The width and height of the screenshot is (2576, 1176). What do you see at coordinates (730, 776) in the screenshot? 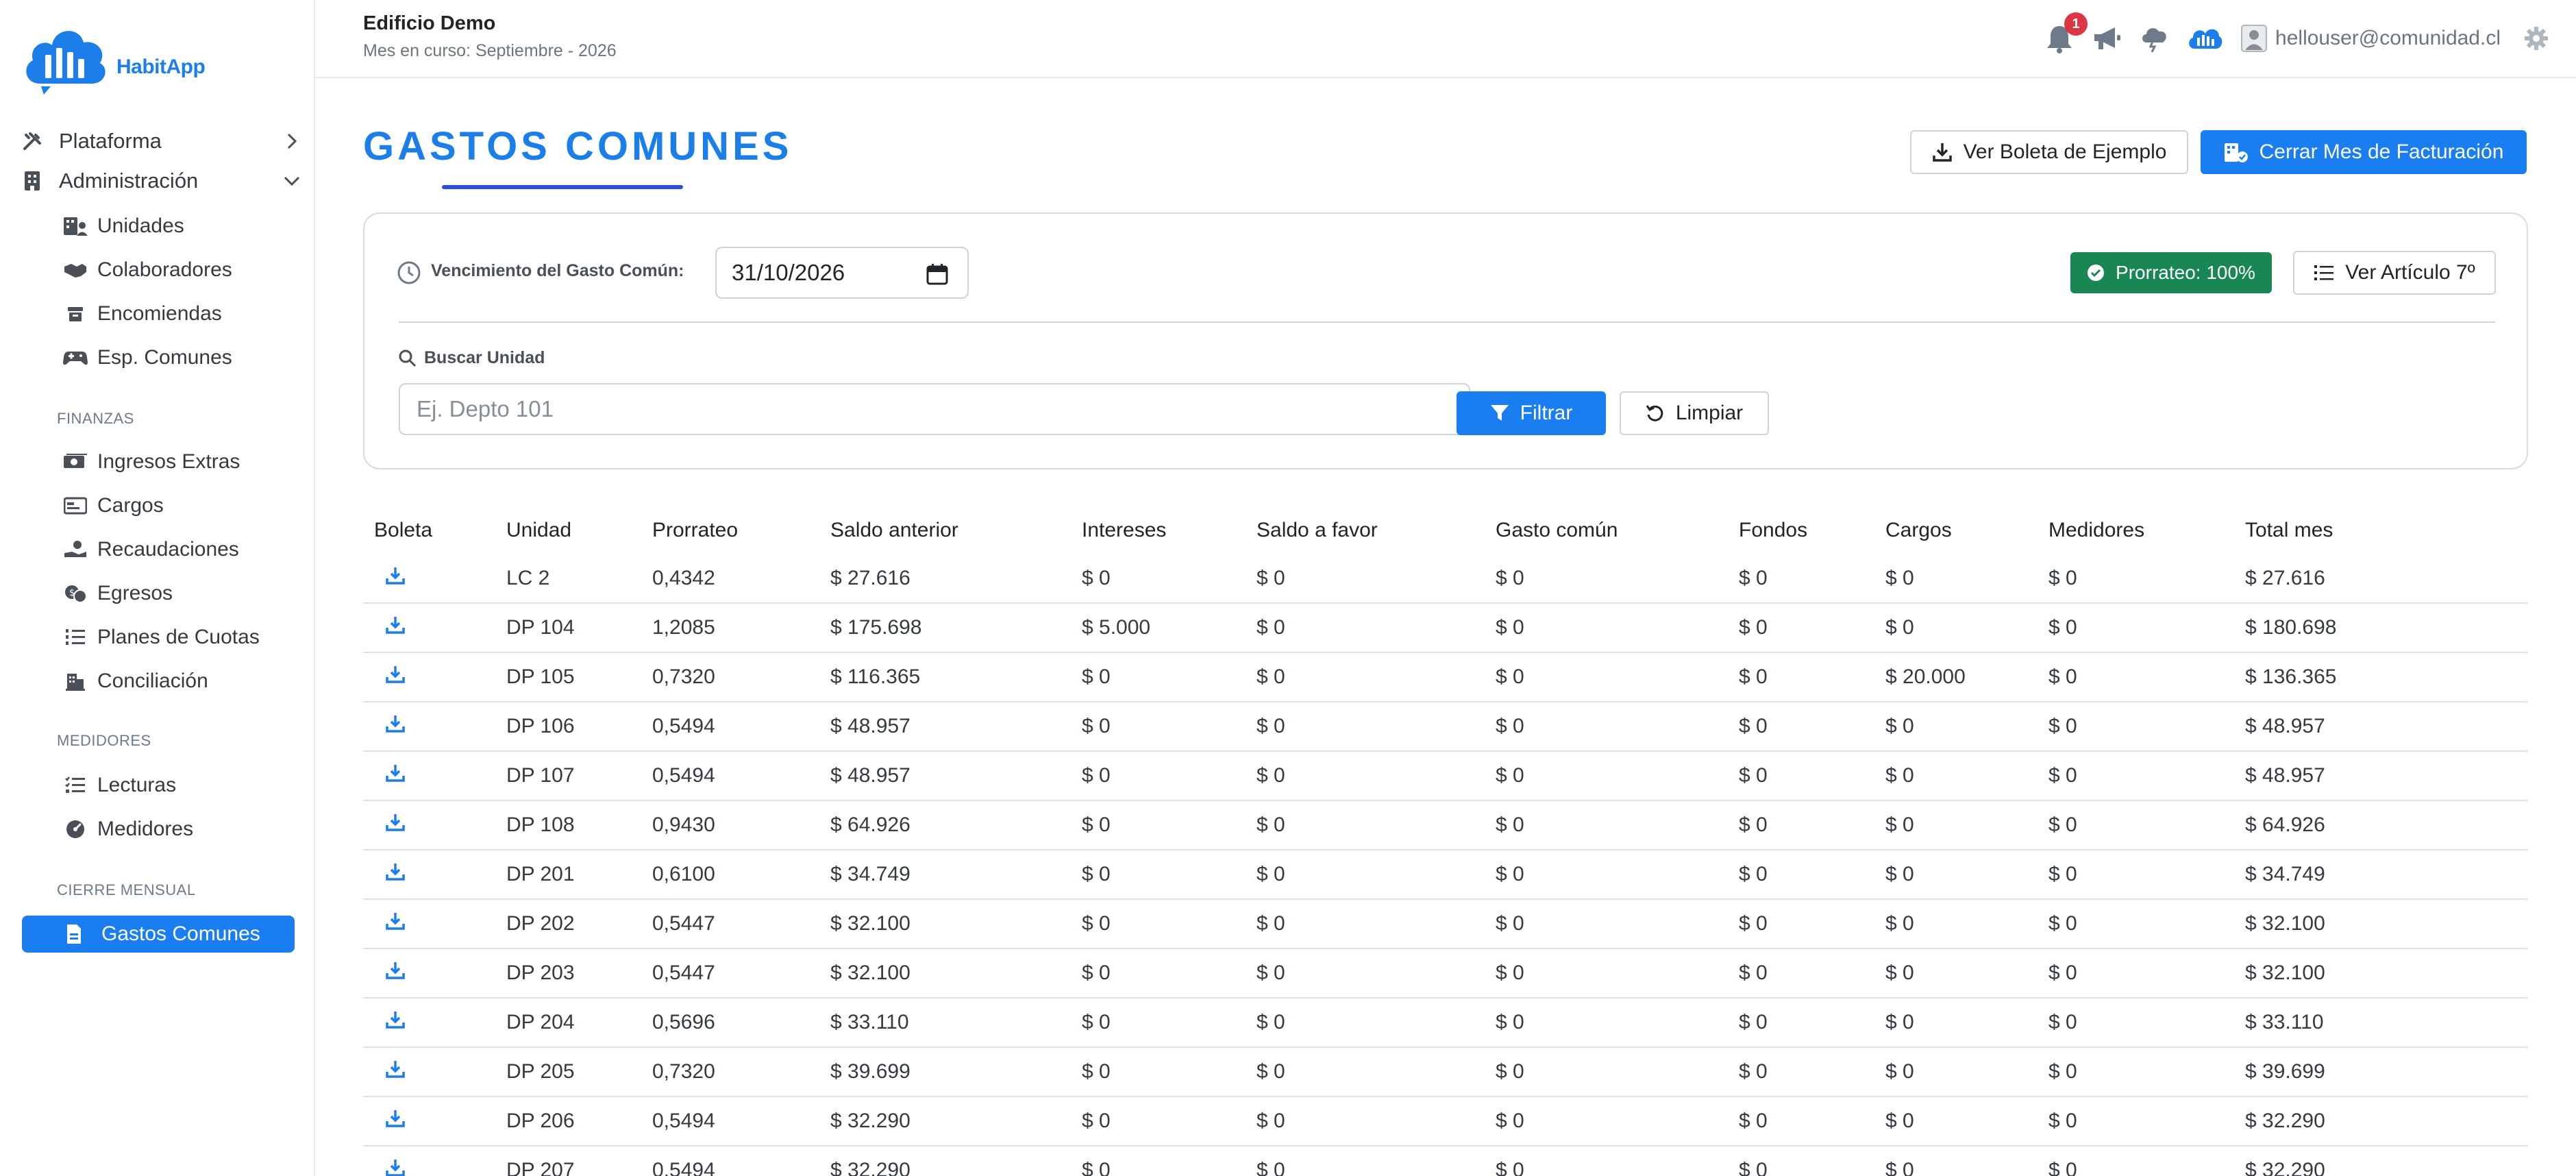
I see `table-cell: 0,5494` at bounding box center [730, 776].